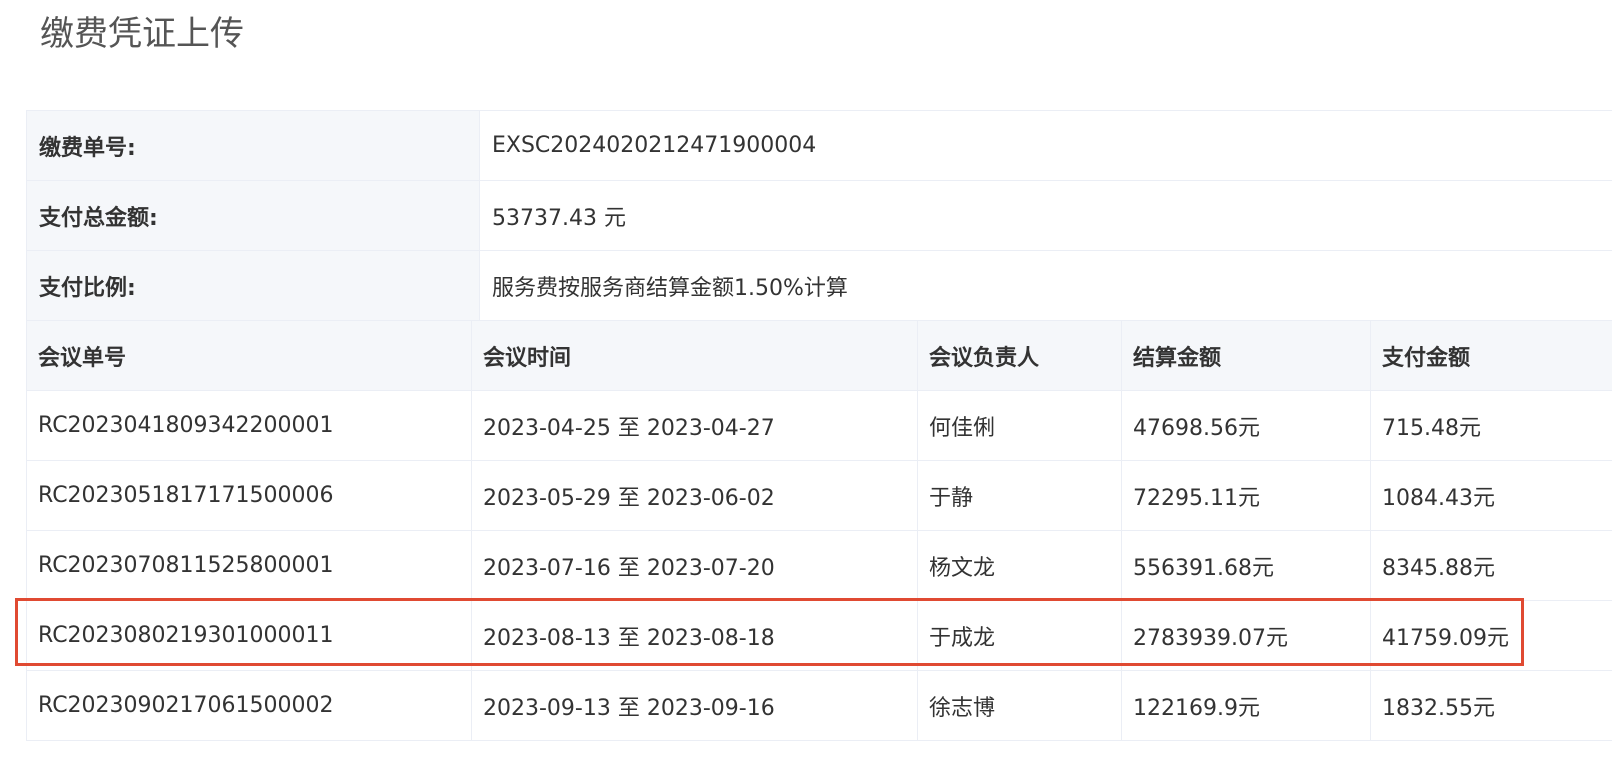  I want to click on cell-settlement-amount: 122169.9元, so click(1246, 705).